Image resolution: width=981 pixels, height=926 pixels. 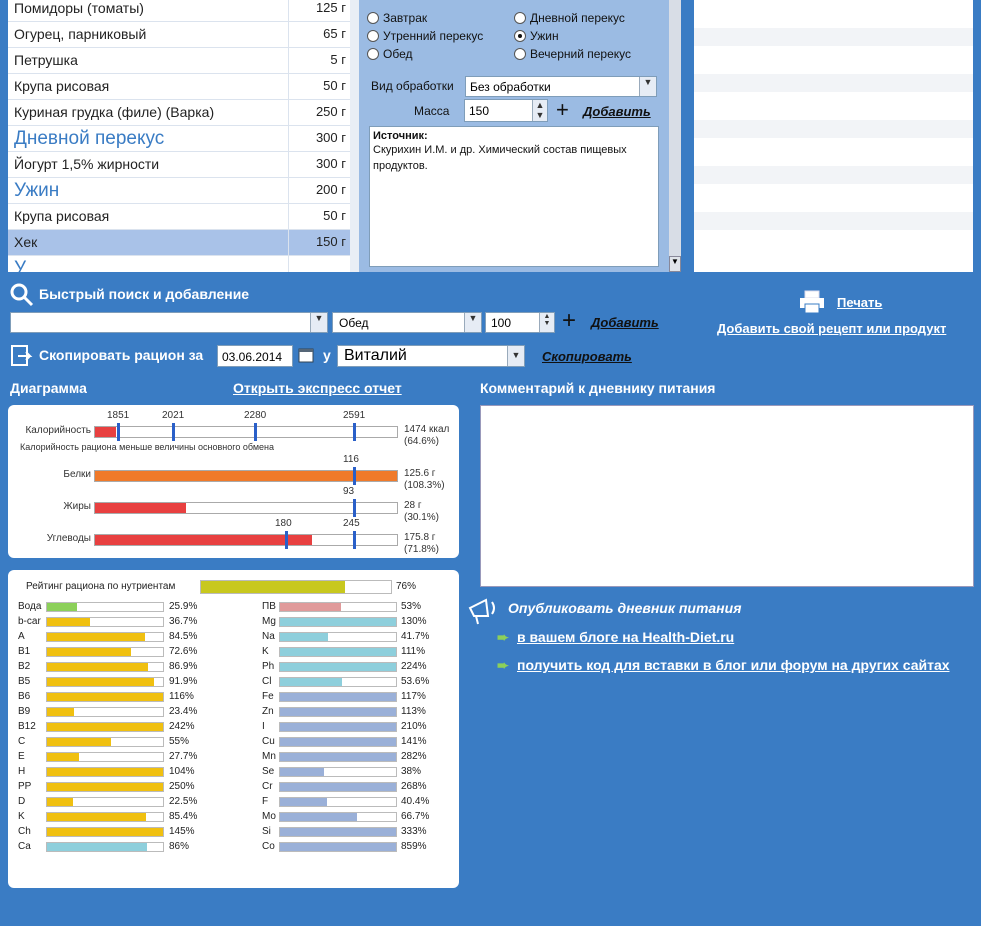 I want to click on processing-label: Вид обработки, so click(x=412, y=86).